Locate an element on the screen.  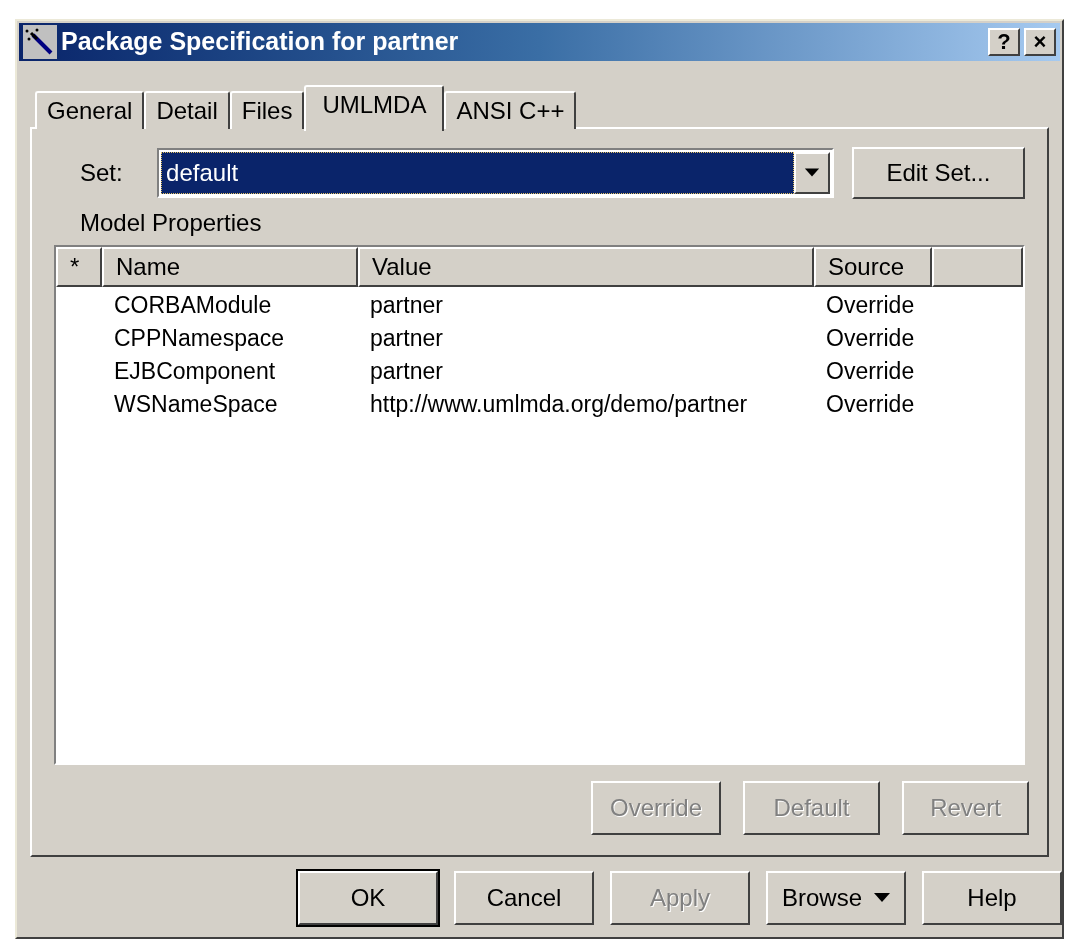
set-label: Set: is located at coordinates (101, 173).